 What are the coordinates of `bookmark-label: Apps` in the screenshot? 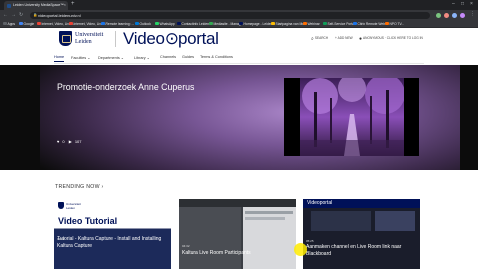 It's located at (11, 23).